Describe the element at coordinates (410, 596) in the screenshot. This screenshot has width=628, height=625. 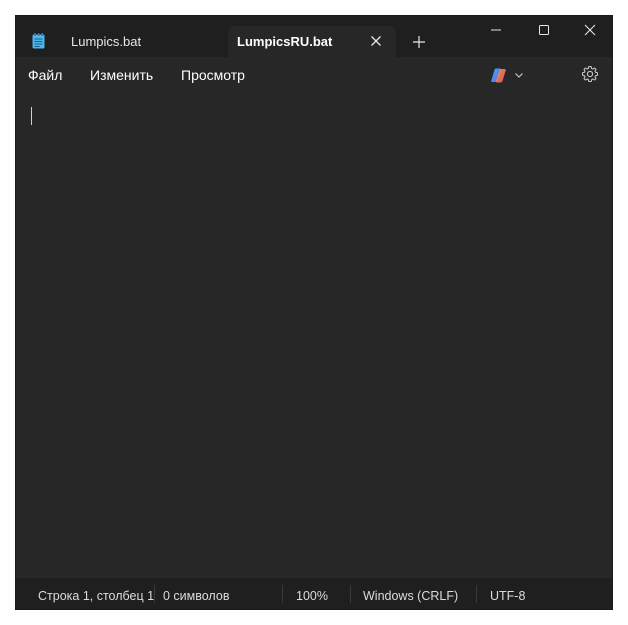
I see `line-ending: Windows (CRLF)` at that location.